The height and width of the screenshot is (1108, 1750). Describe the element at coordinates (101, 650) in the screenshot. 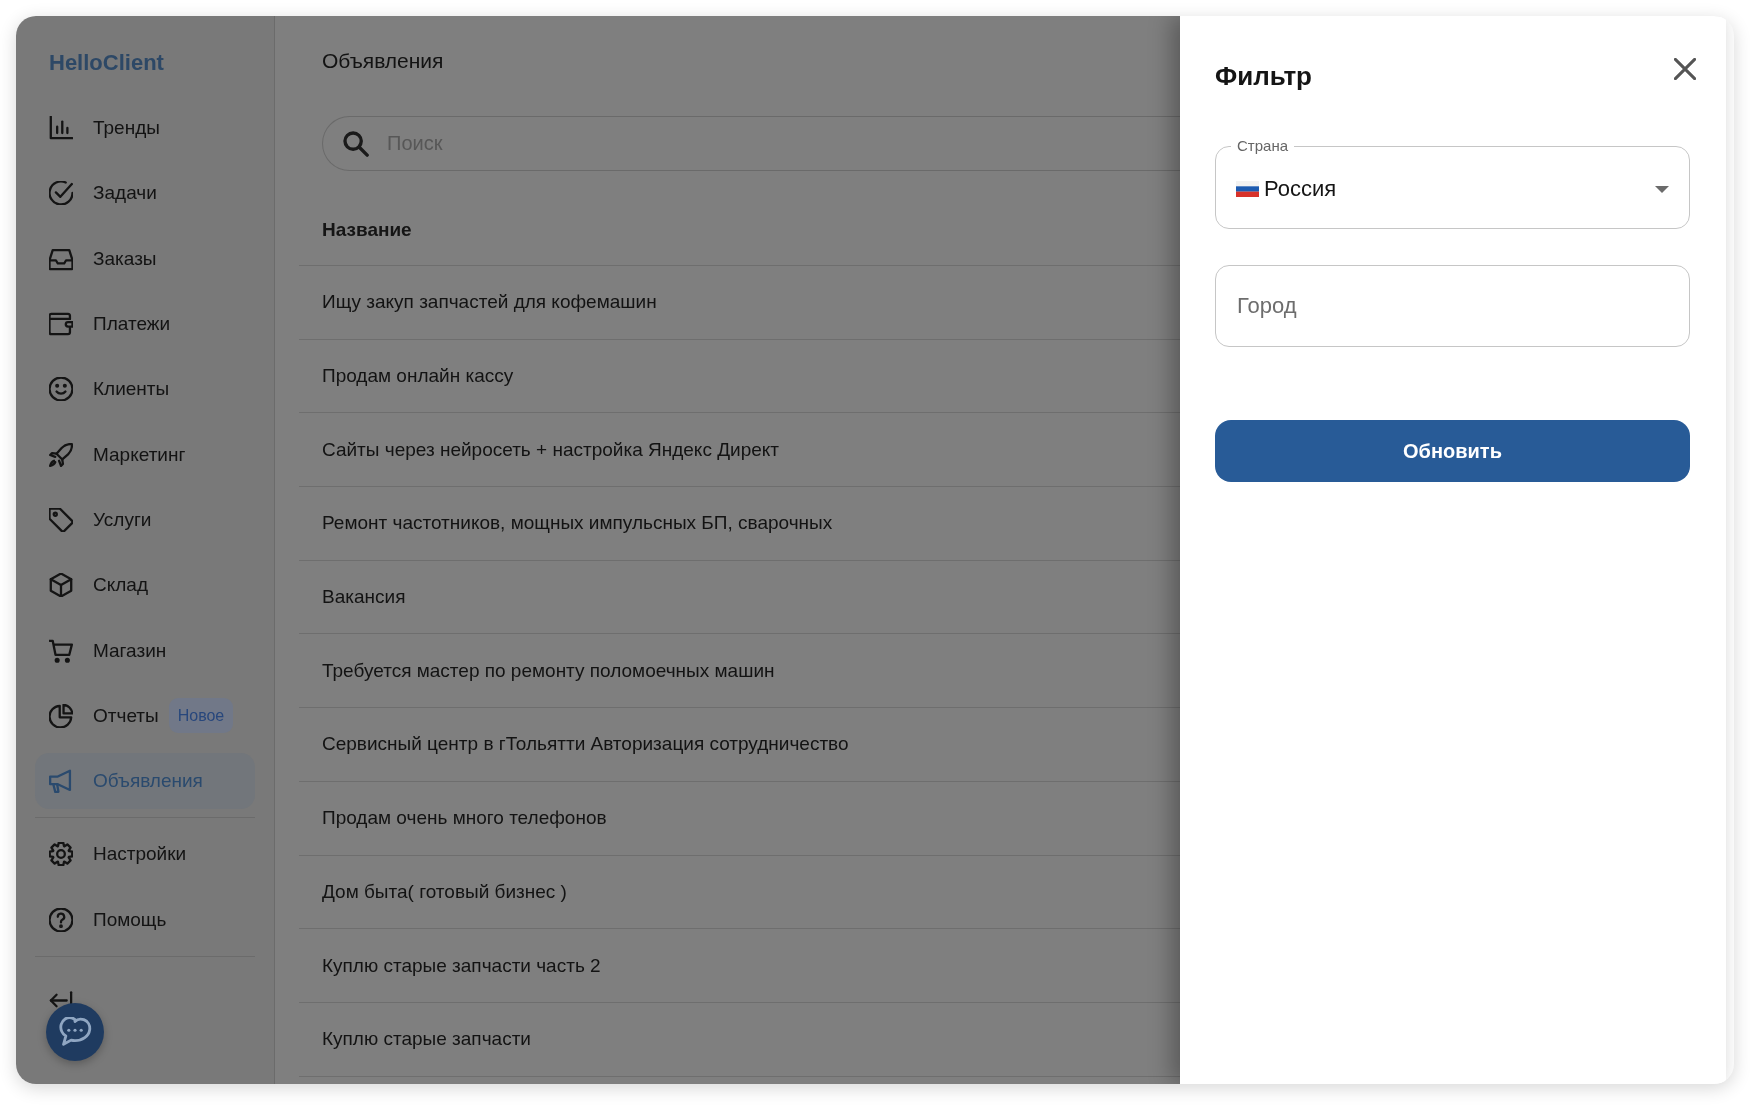

I see `sidebar-item: Магазин` at that location.